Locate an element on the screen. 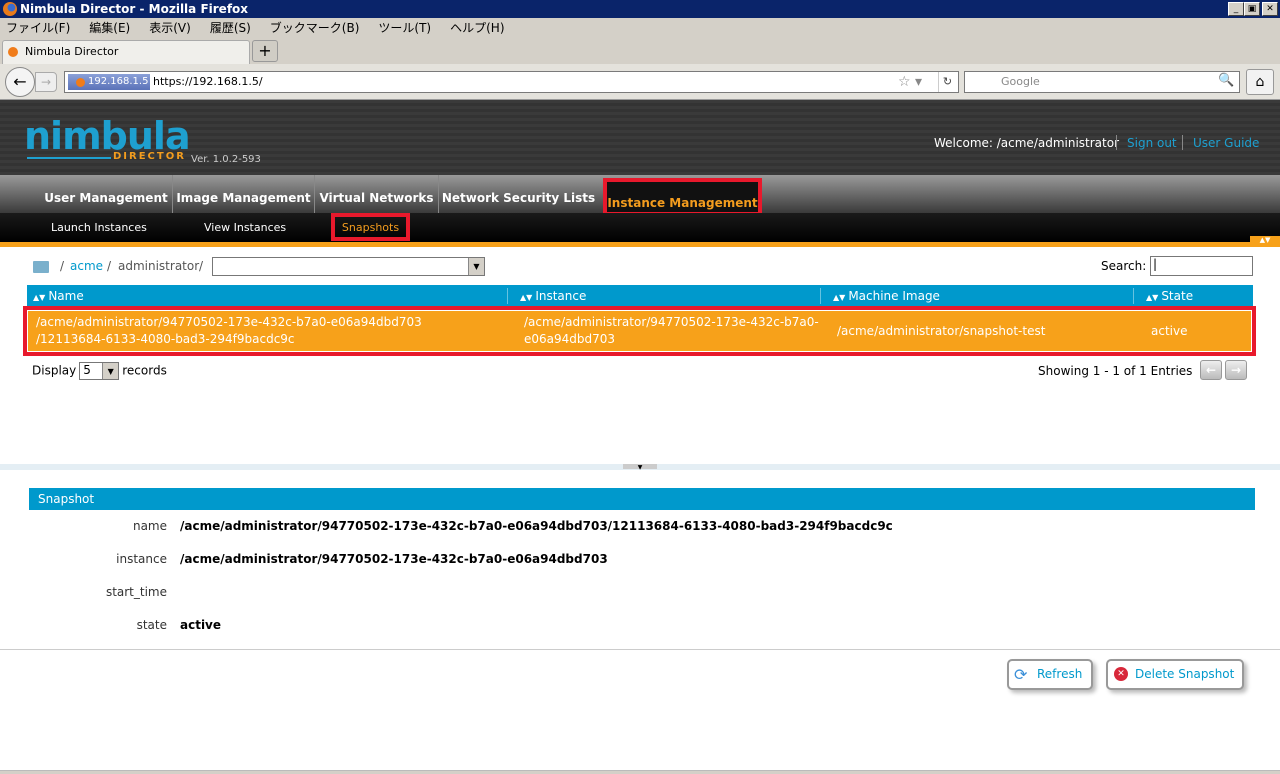 This screenshot has width=1280, height=774. folder-icon is located at coordinates (41, 267).